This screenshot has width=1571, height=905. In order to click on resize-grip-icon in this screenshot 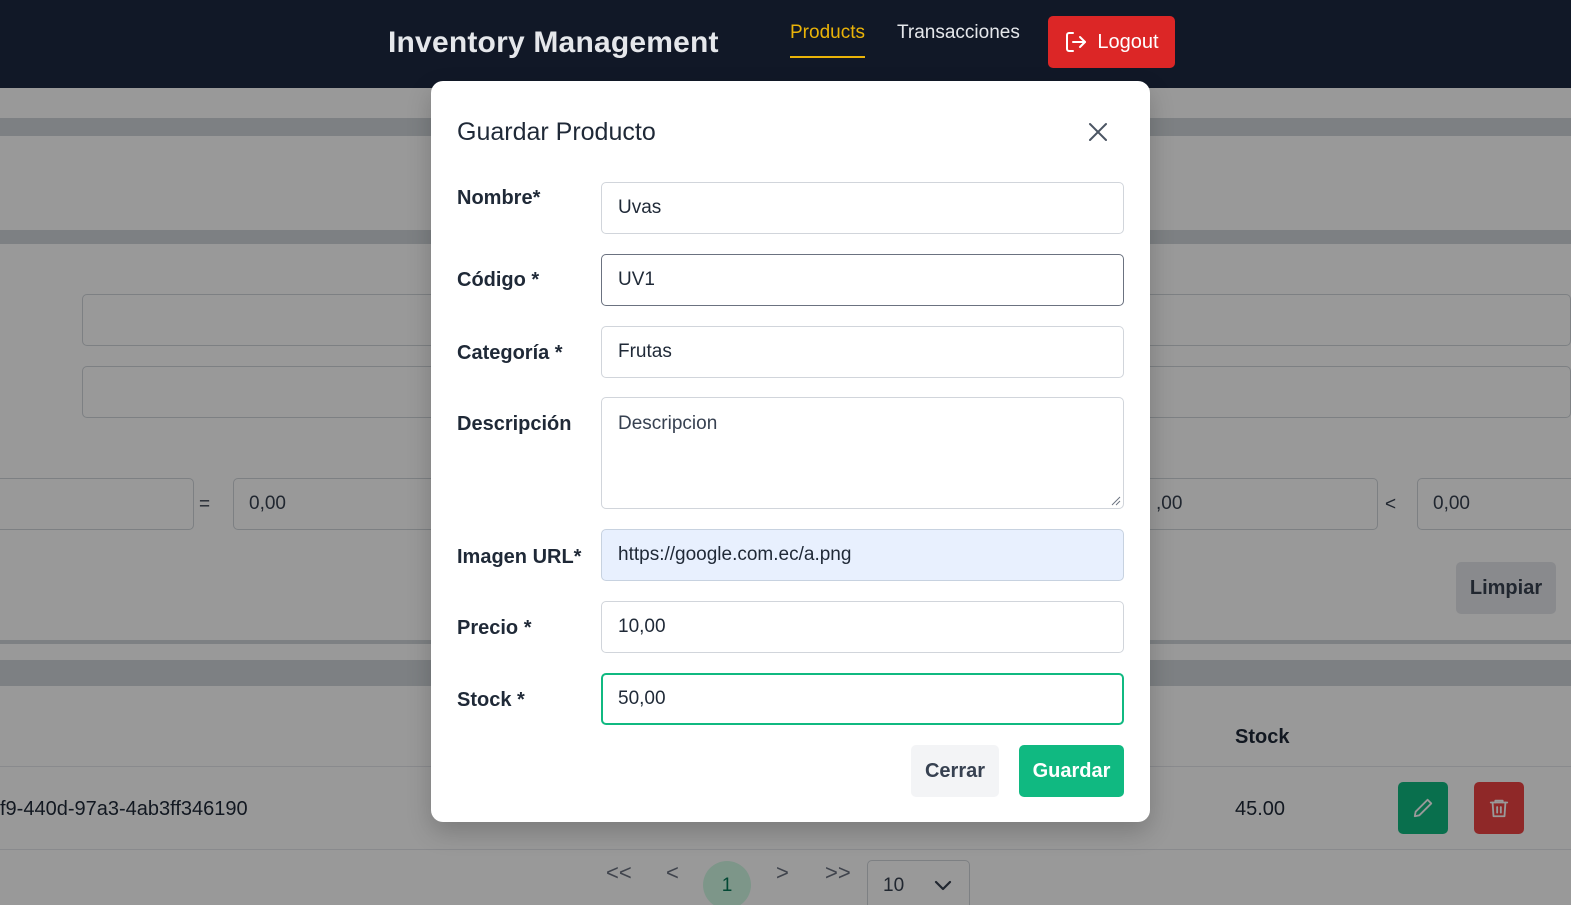, I will do `click(1116, 501)`.